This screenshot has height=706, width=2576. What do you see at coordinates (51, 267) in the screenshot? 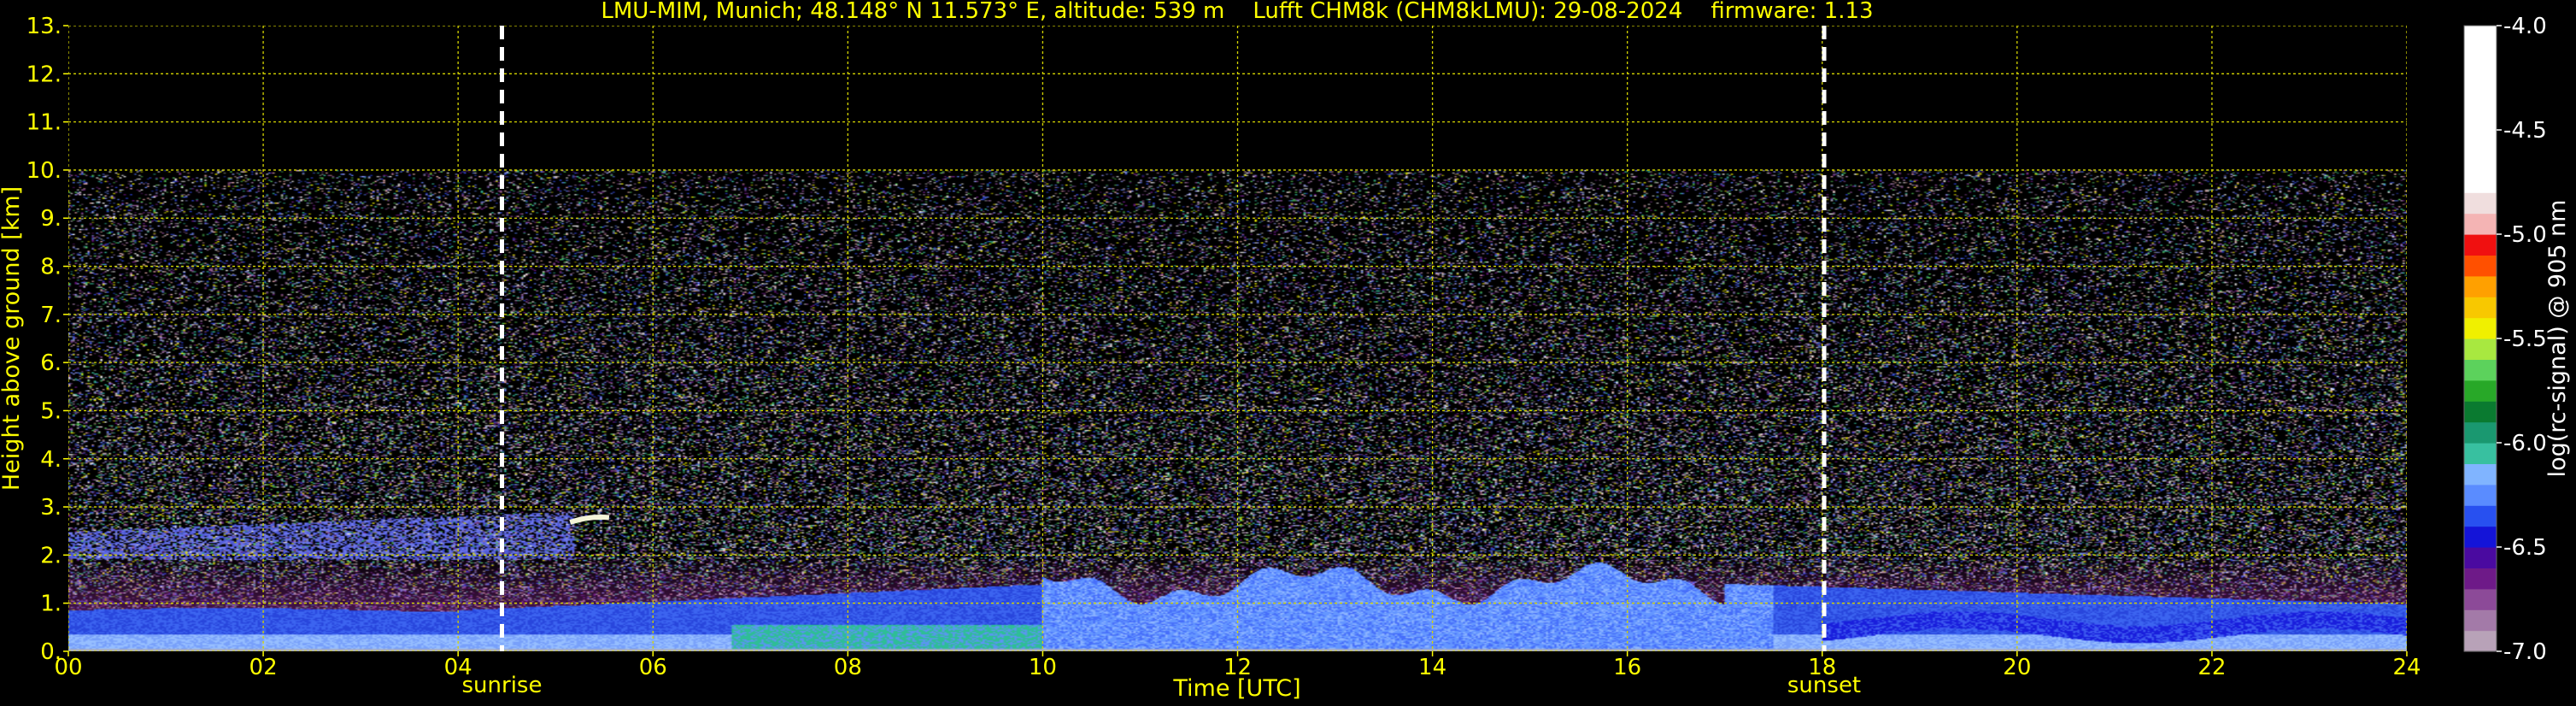
I see `y-tick-label: 8.` at bounding box center [51, 267].